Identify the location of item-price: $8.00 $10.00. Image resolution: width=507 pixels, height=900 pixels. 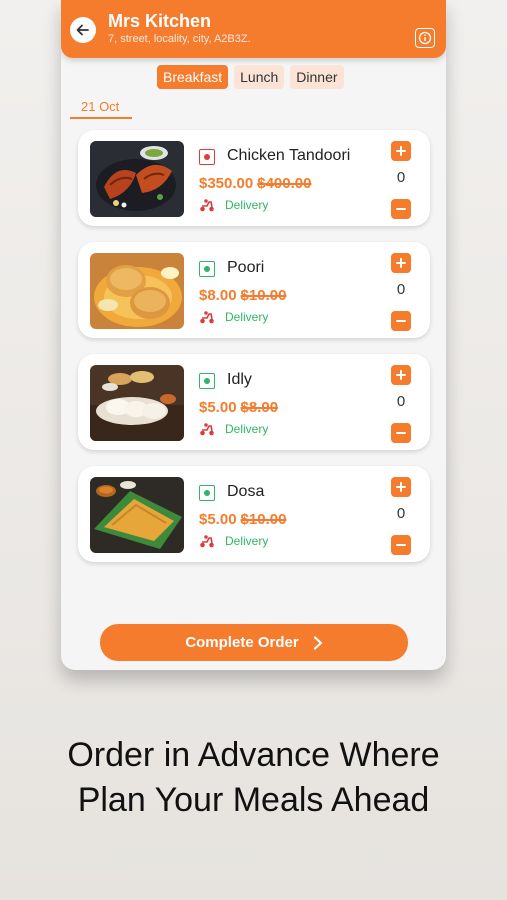
(242, 295).